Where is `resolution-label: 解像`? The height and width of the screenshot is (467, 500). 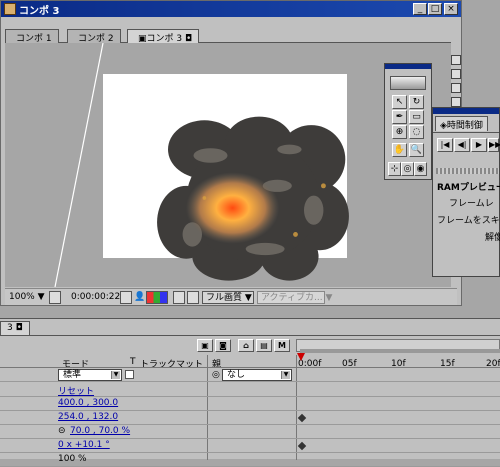
resolution-label: 解像 is located at coordinates (492, 238).